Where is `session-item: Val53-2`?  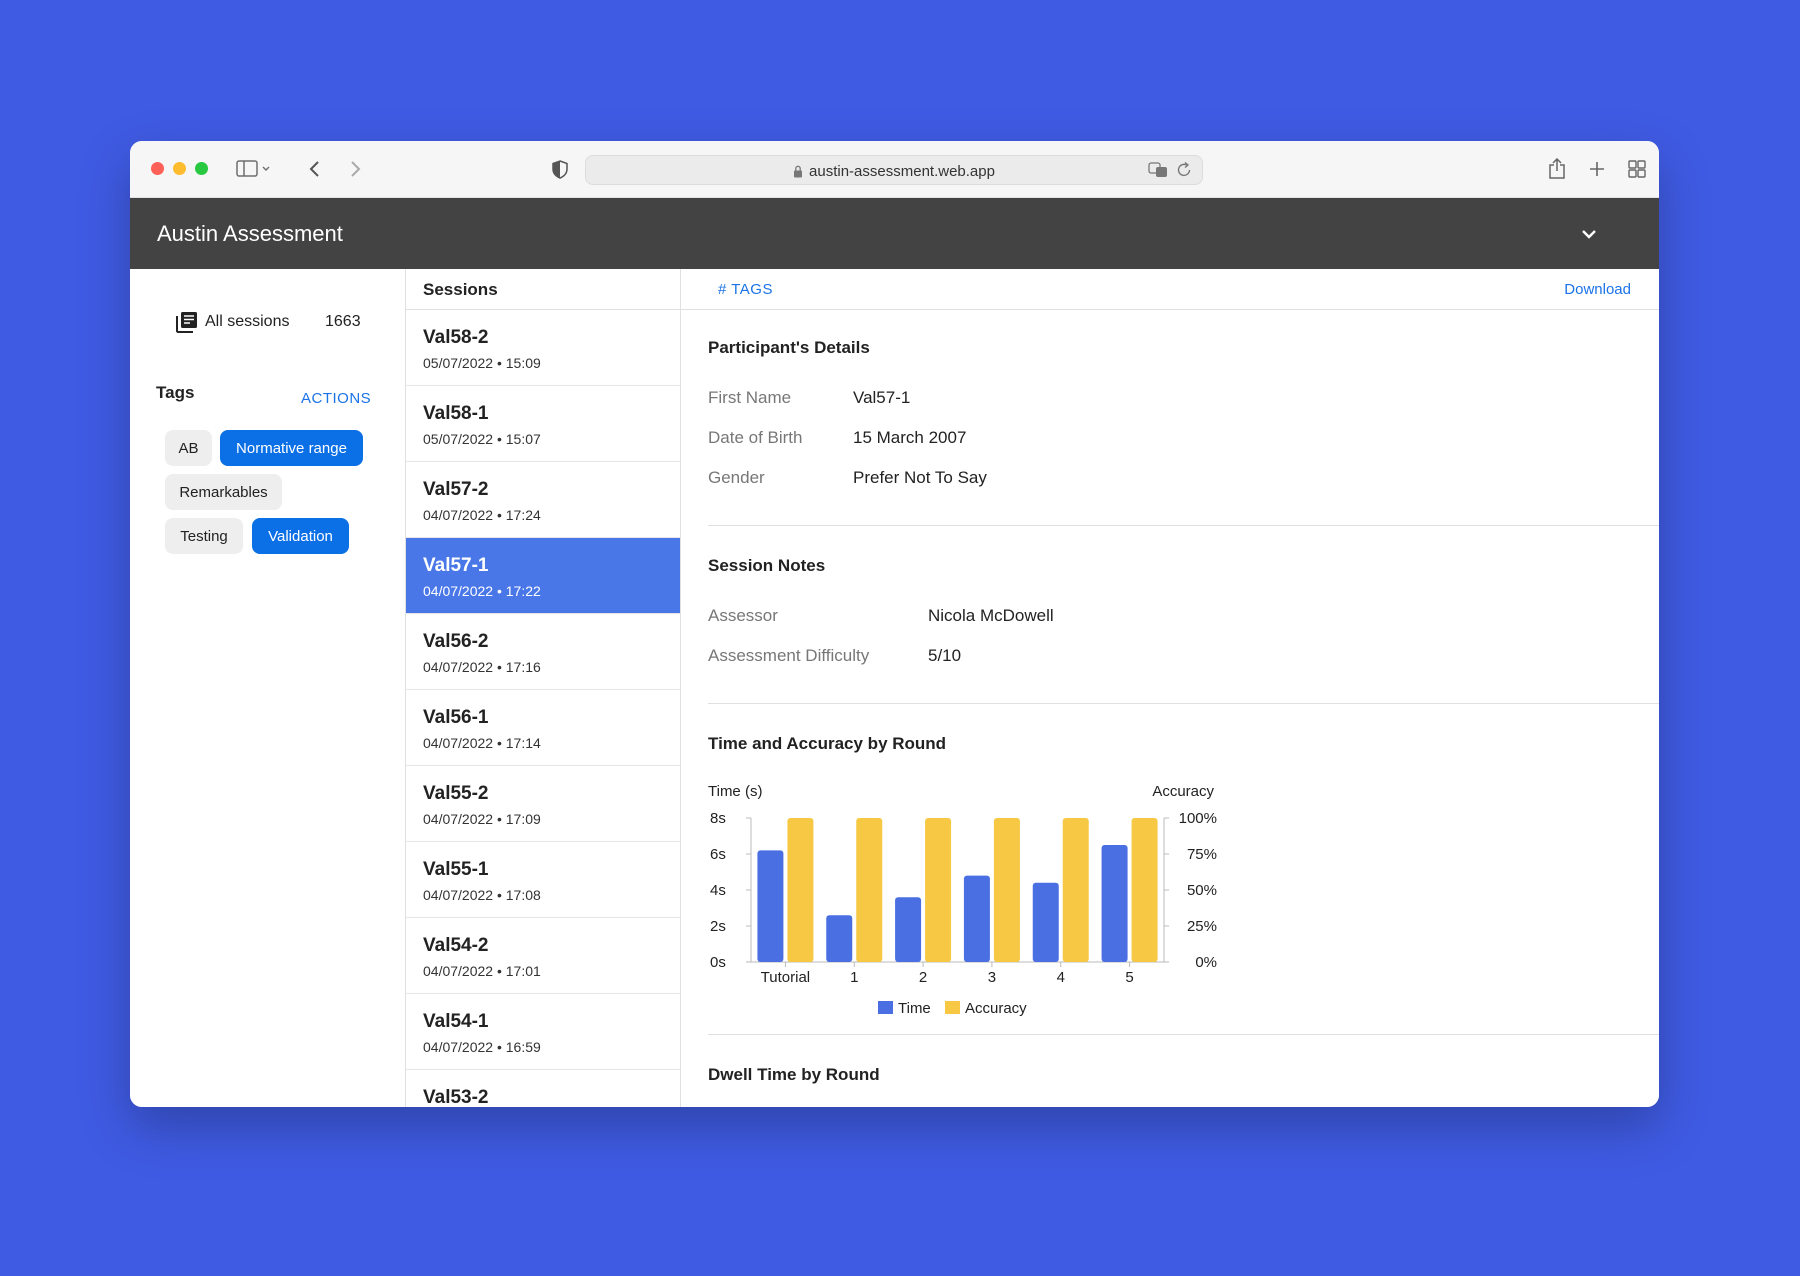 session-item: Val53-2 is located at coordinates (543, 1088).